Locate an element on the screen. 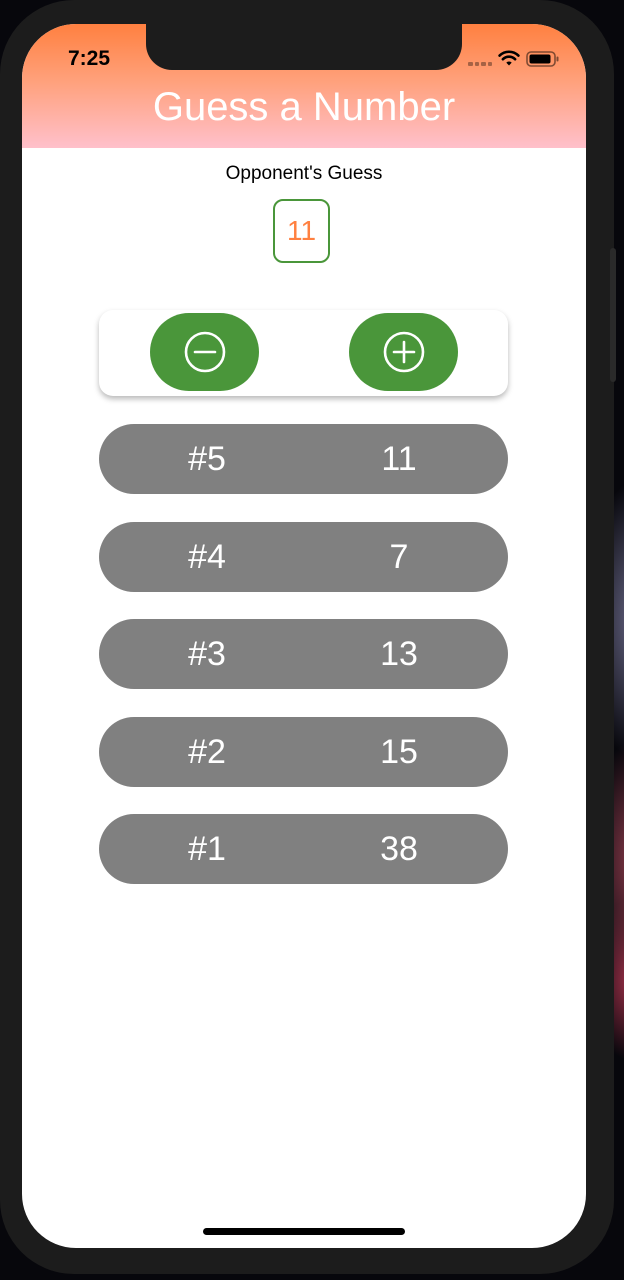  opponent-guess-label: Opponent's Guess is located at coordinates (304, 173).